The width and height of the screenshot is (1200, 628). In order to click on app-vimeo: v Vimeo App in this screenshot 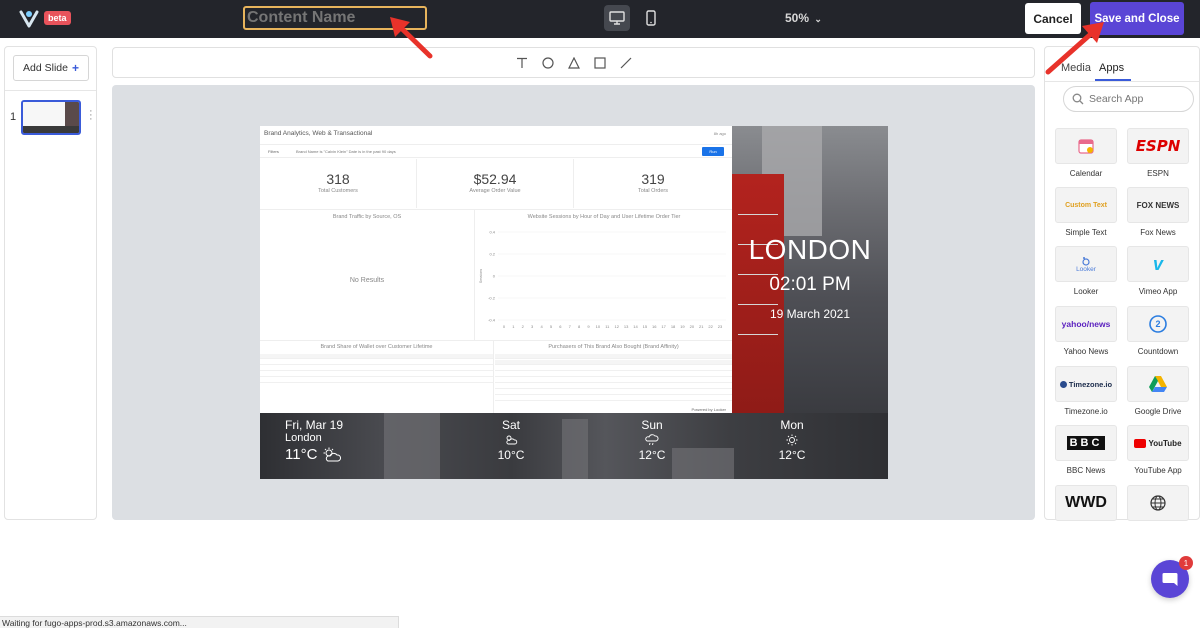, I will do `click(1158, 271)`.